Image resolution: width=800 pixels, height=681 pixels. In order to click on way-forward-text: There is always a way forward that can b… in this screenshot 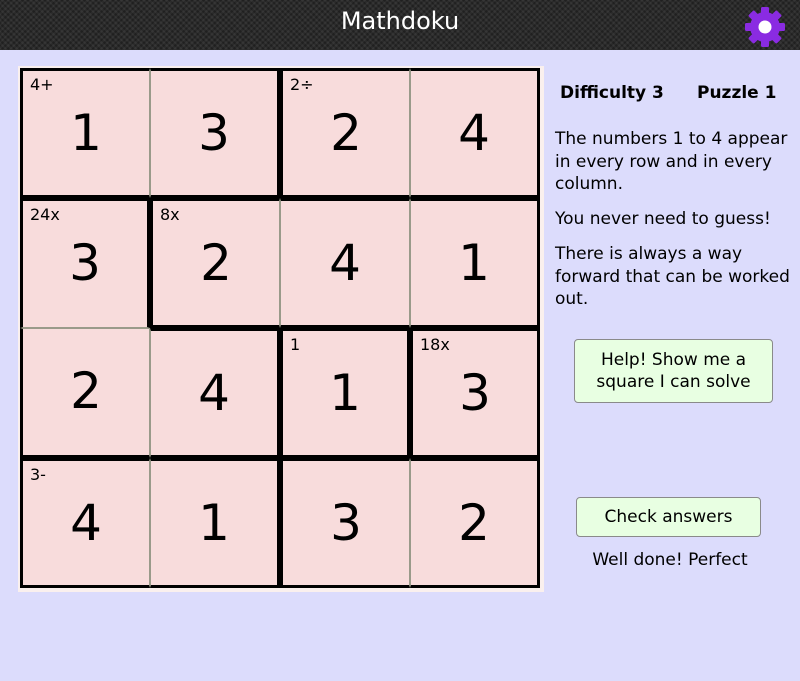, I will do `click(672, 276)`.